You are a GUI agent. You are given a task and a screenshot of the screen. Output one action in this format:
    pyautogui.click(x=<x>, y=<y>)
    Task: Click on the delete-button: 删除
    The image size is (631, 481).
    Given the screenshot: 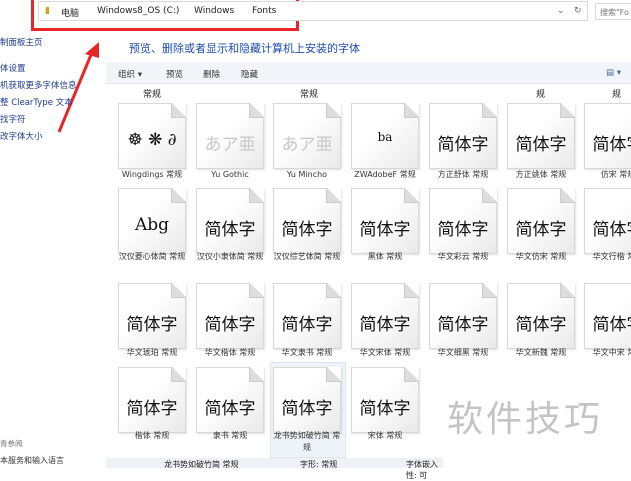 What is the action you would take?
    pyautogui.click(x=211, y=74)
    